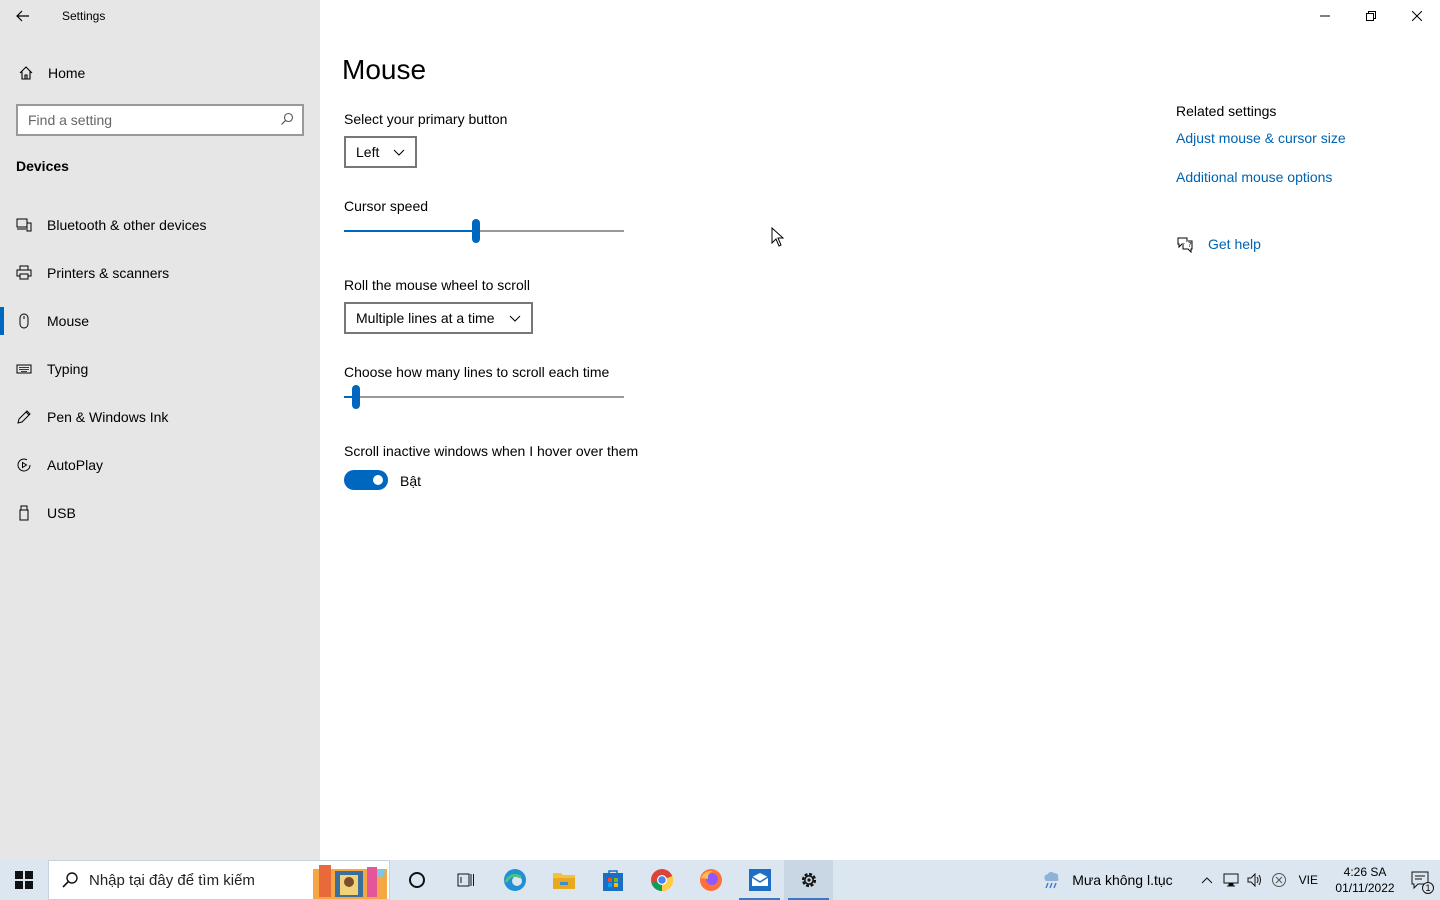 The height and width of the screenshot is (900, 1440). I want to click on cortana-button, so click(416, 880).